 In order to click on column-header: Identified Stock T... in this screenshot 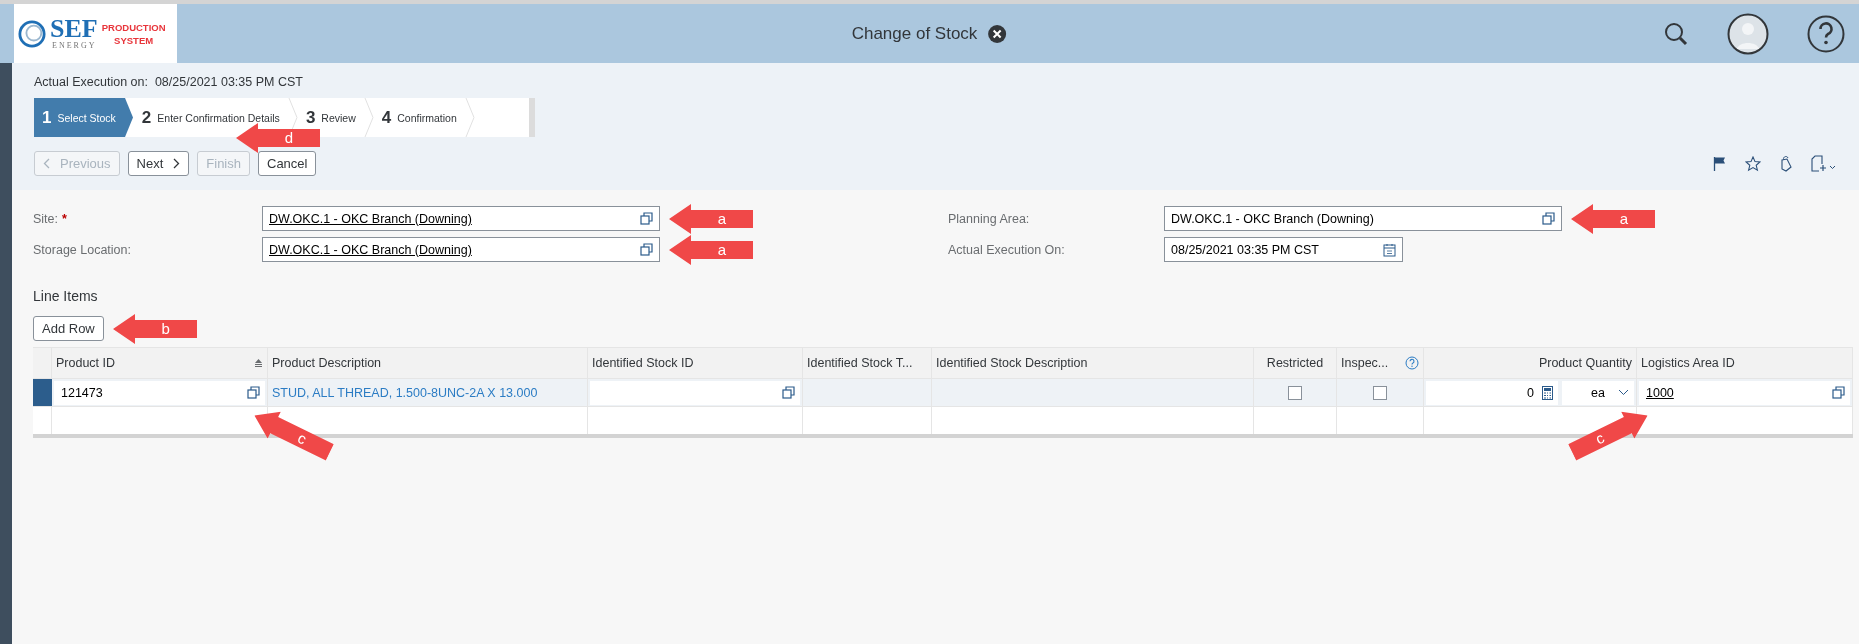, I will do `click(867, 362)`.